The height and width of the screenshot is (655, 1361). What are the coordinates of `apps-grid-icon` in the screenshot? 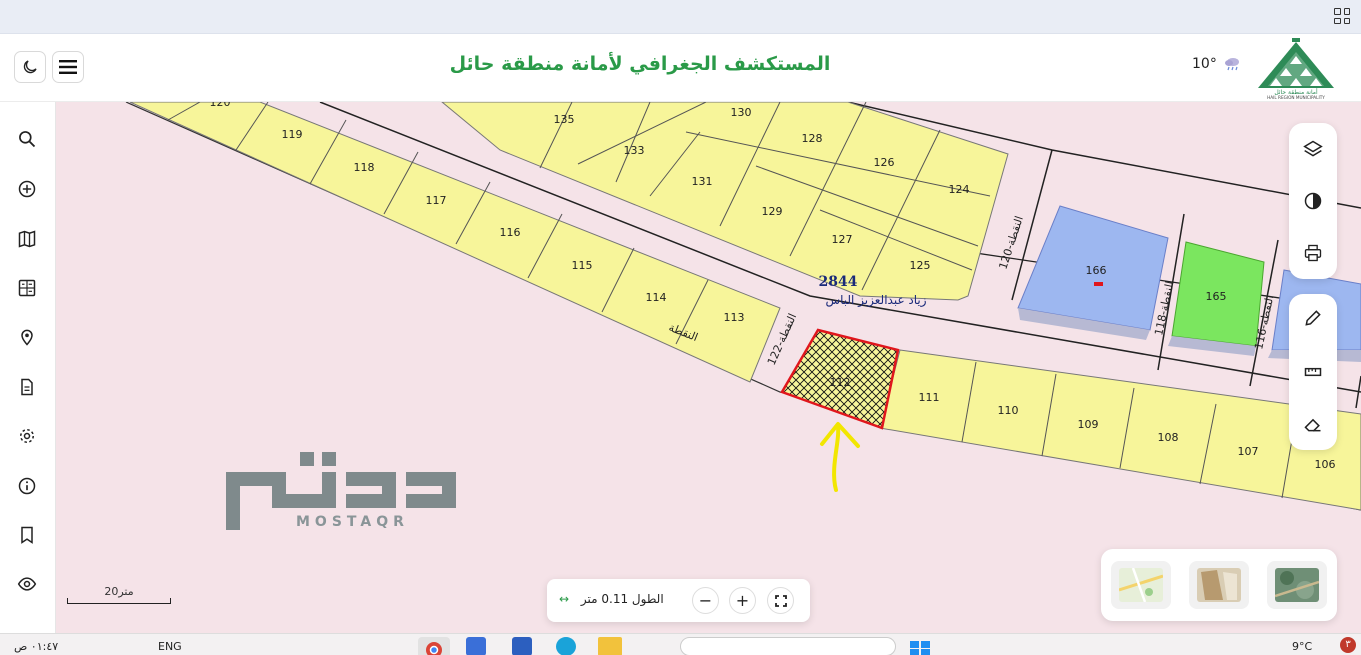 It's located at (1342, 16).